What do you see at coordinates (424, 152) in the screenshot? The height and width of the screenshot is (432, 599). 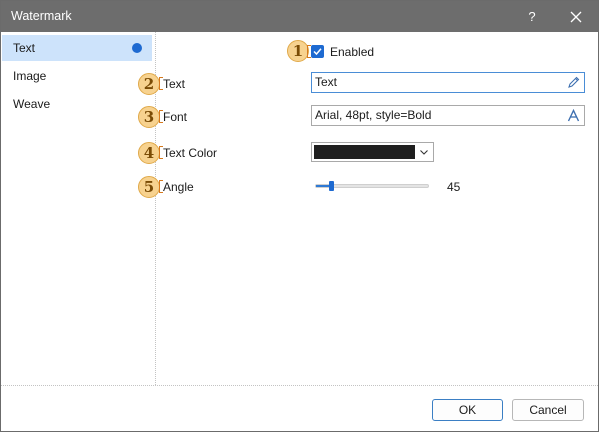 I see `chevron-down-icon` at bounding box center [424, 152].